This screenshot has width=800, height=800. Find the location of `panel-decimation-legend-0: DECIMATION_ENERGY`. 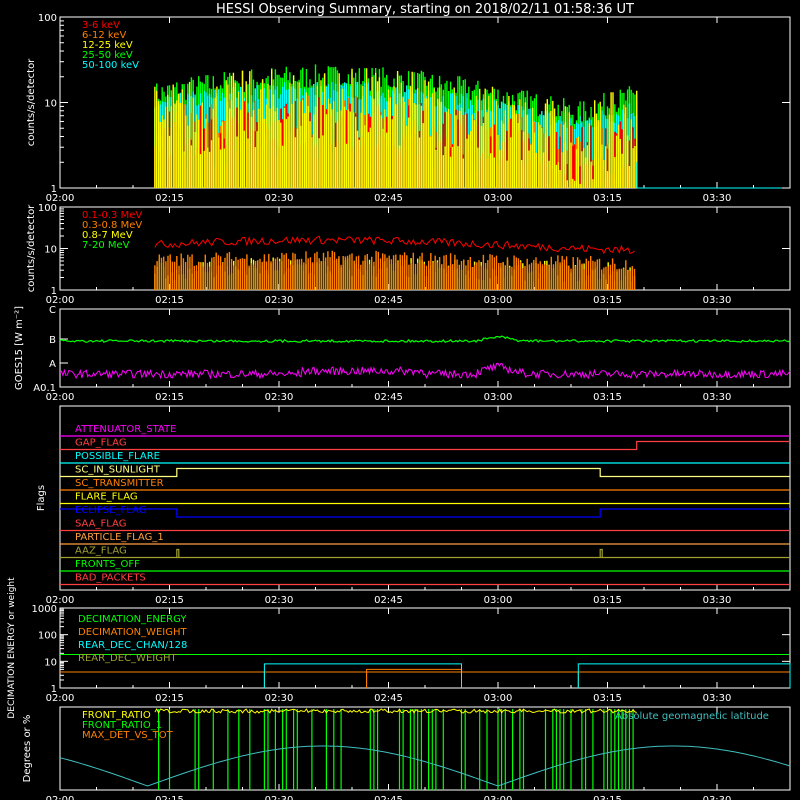

panel-decimation-legend-0: DECIMATION_ENERGY is located at coordinates (132, 619).